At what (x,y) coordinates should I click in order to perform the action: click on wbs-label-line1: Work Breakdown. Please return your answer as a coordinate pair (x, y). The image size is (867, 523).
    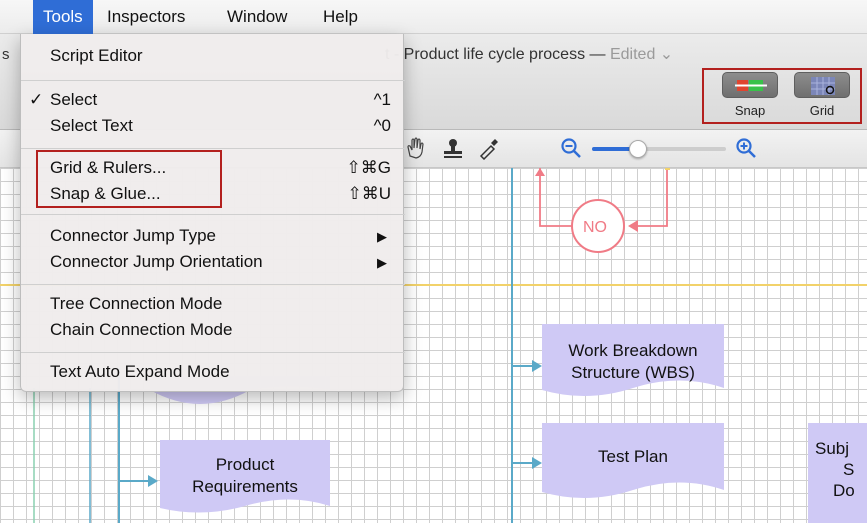
    Looking at the image, I should click on (633, 350).